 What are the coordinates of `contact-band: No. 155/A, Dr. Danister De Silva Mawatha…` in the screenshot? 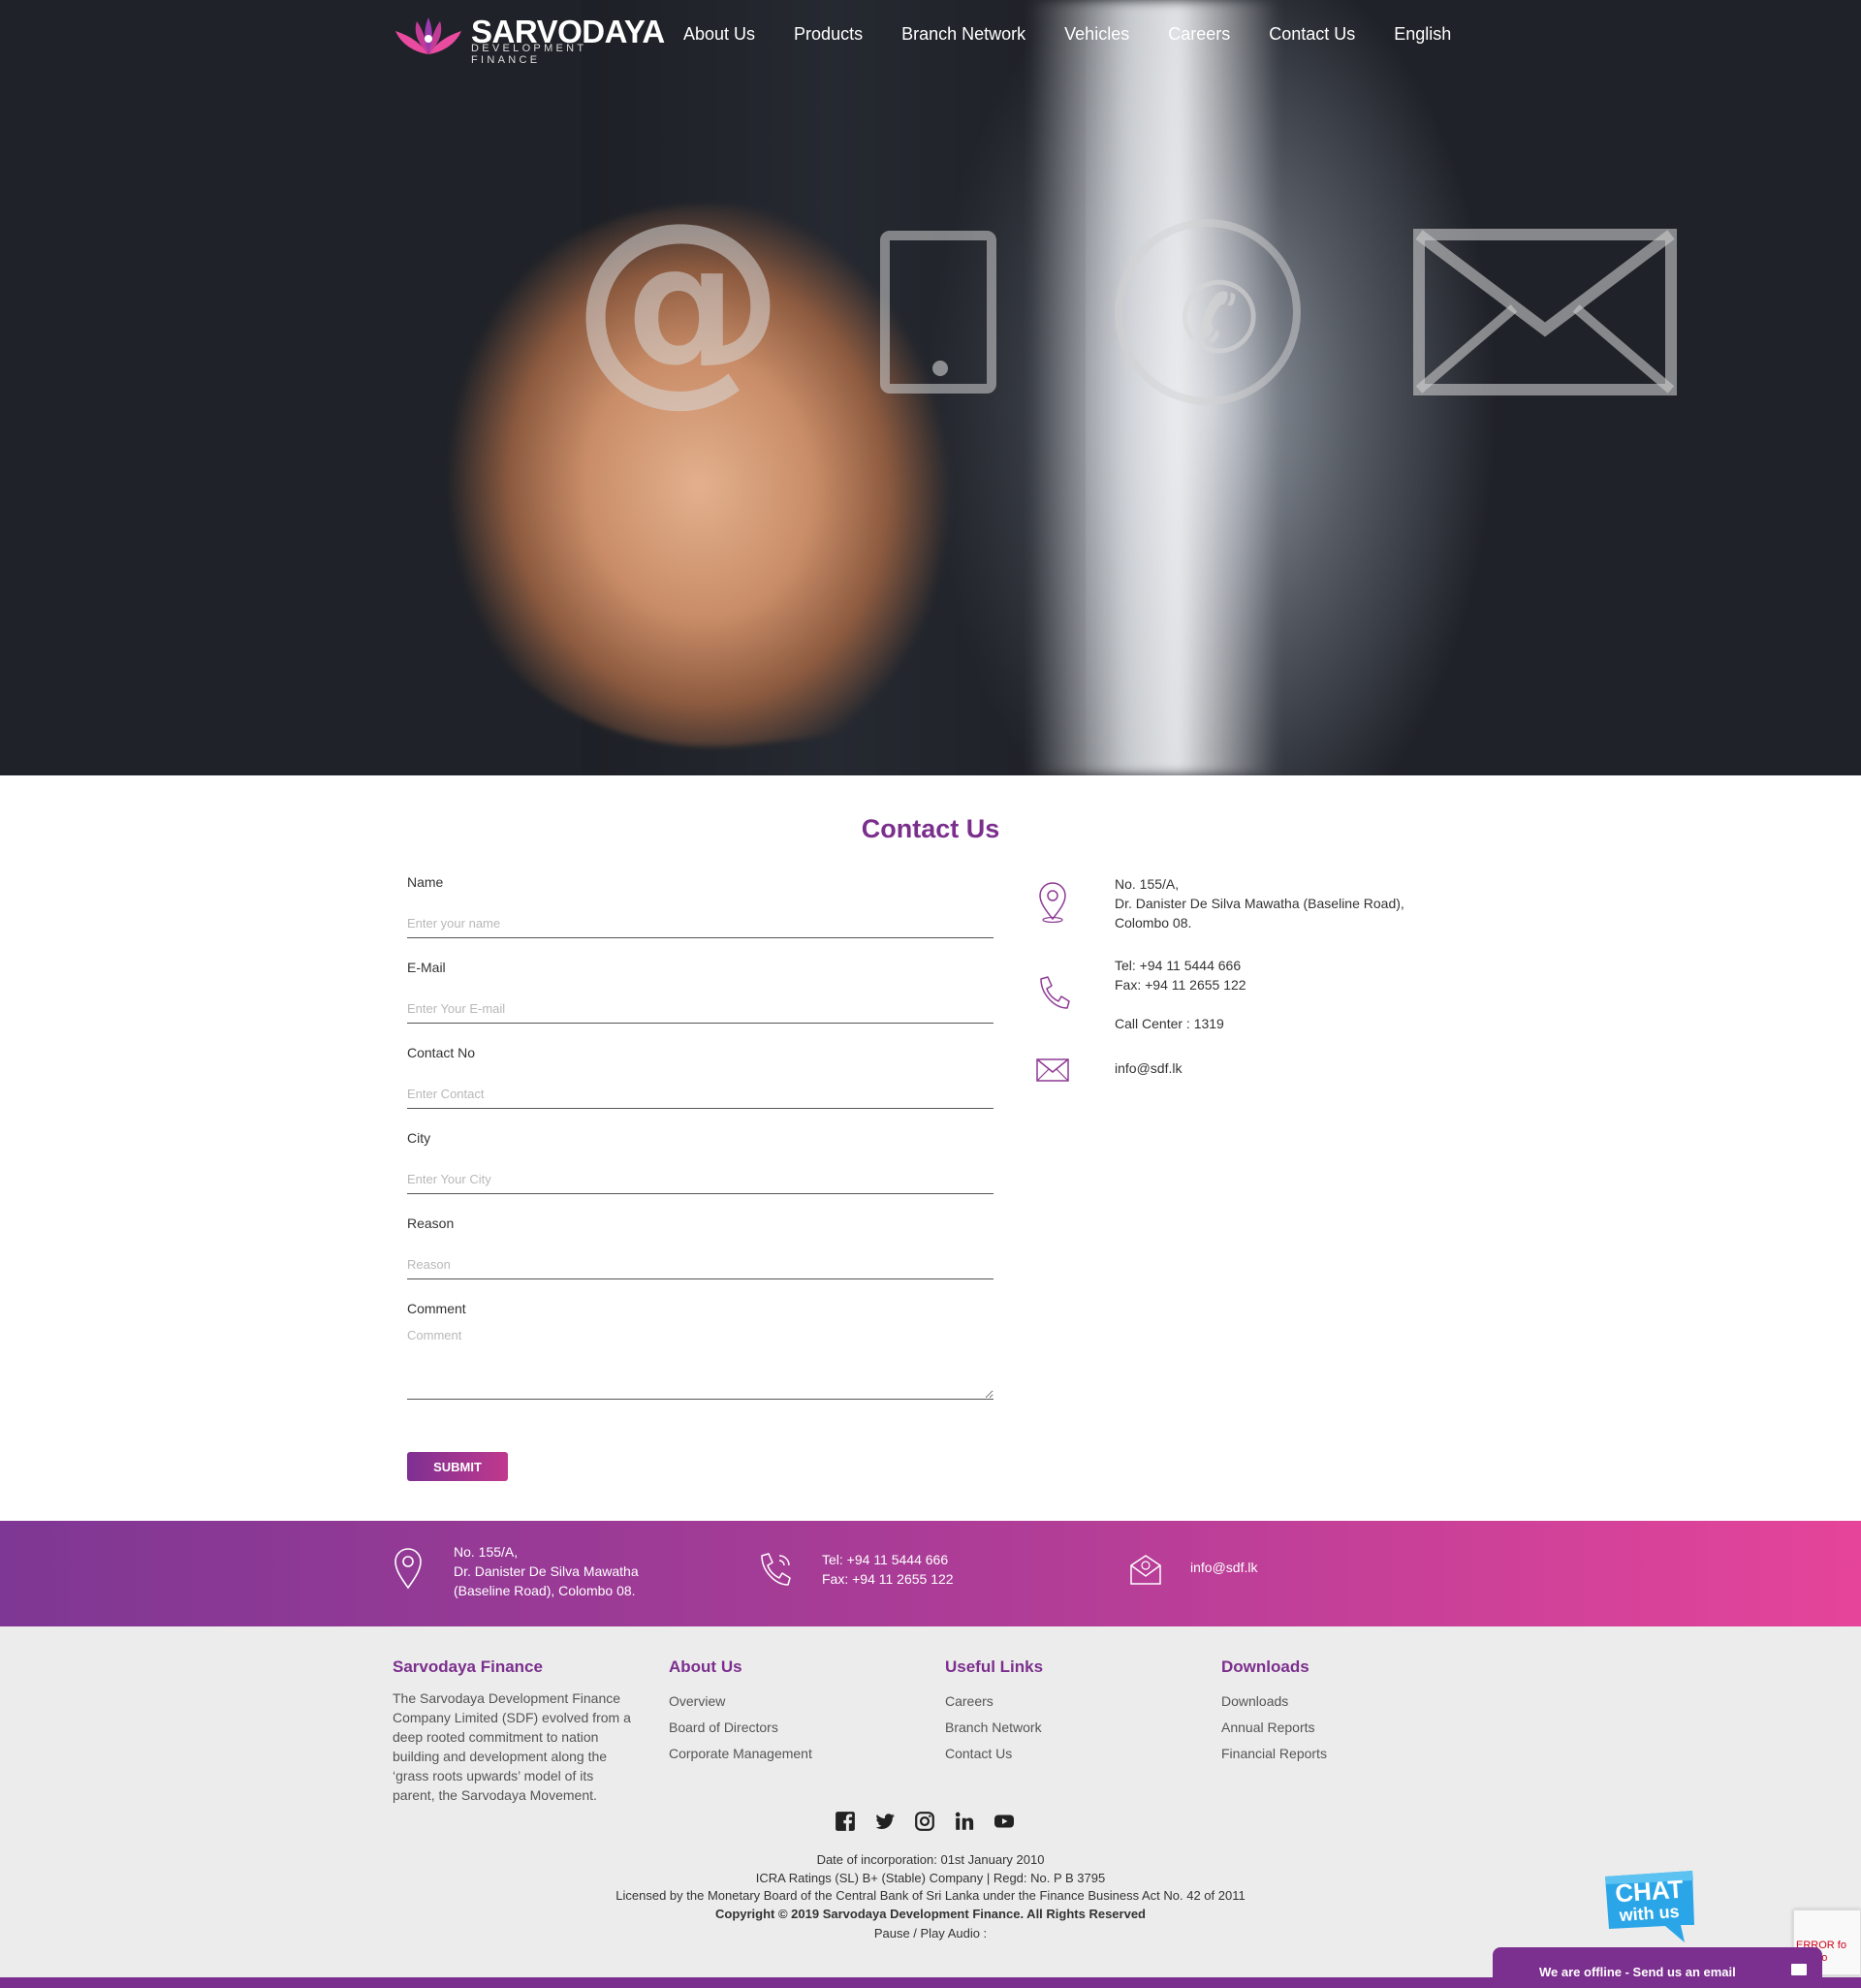 It's located at (930, 1573).